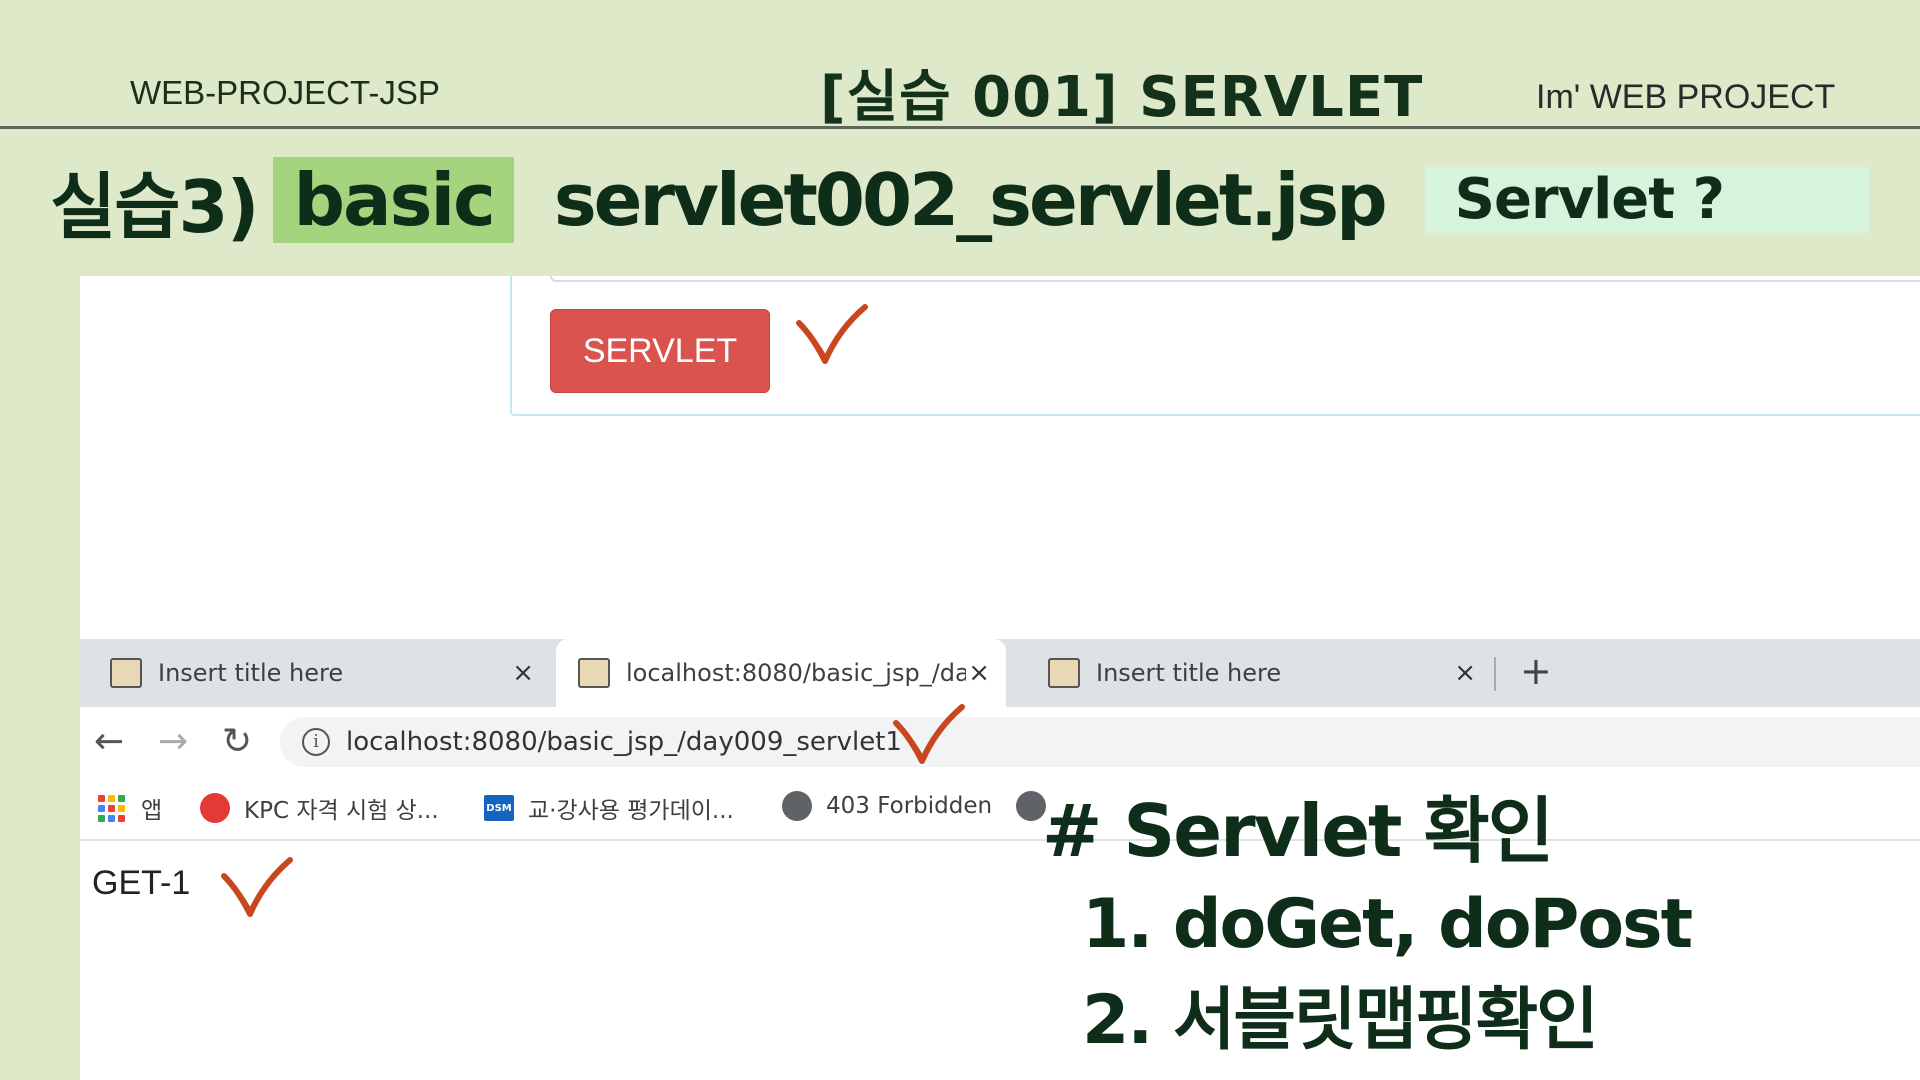  Describe the element at coordinates (111, 808) in the screenshot. I see `apps-icon` at that location.